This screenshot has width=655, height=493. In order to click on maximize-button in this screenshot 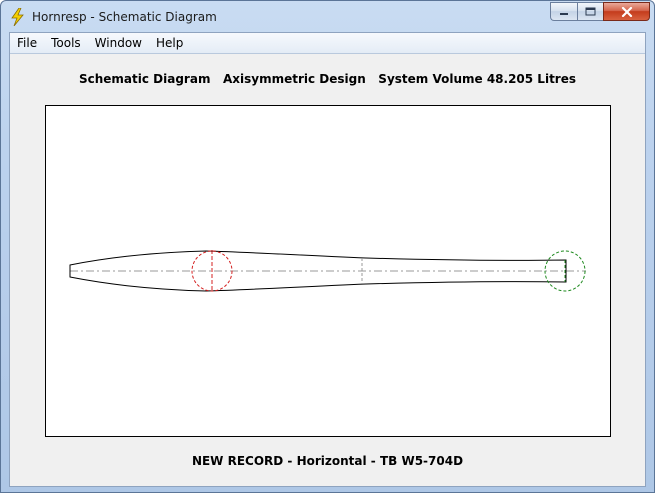, I will do `click(590, 11)`.